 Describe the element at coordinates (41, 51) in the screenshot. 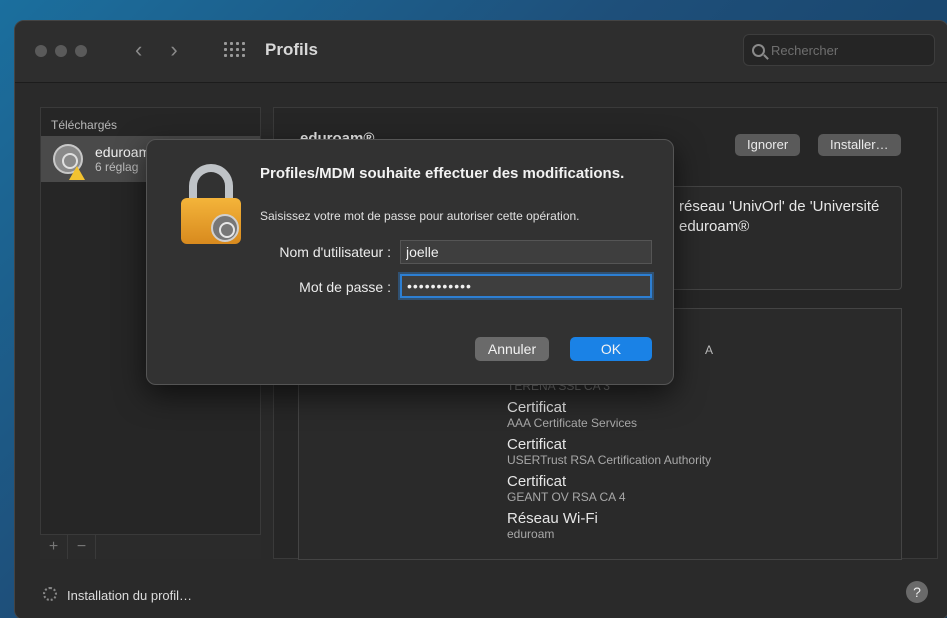

I see `close-button` at that location.